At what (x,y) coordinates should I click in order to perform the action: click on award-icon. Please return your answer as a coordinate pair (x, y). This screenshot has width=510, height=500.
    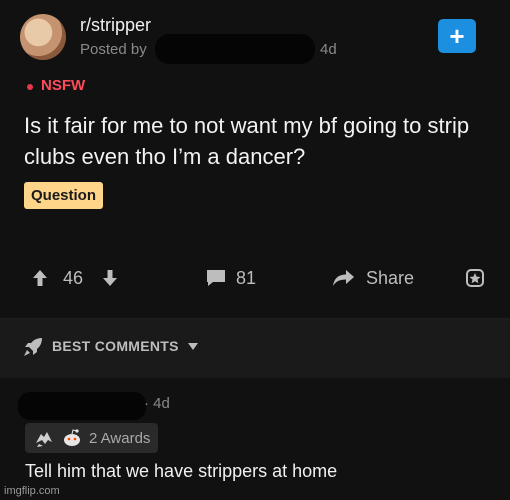
    Looking at the image, I should click on (475, 278).